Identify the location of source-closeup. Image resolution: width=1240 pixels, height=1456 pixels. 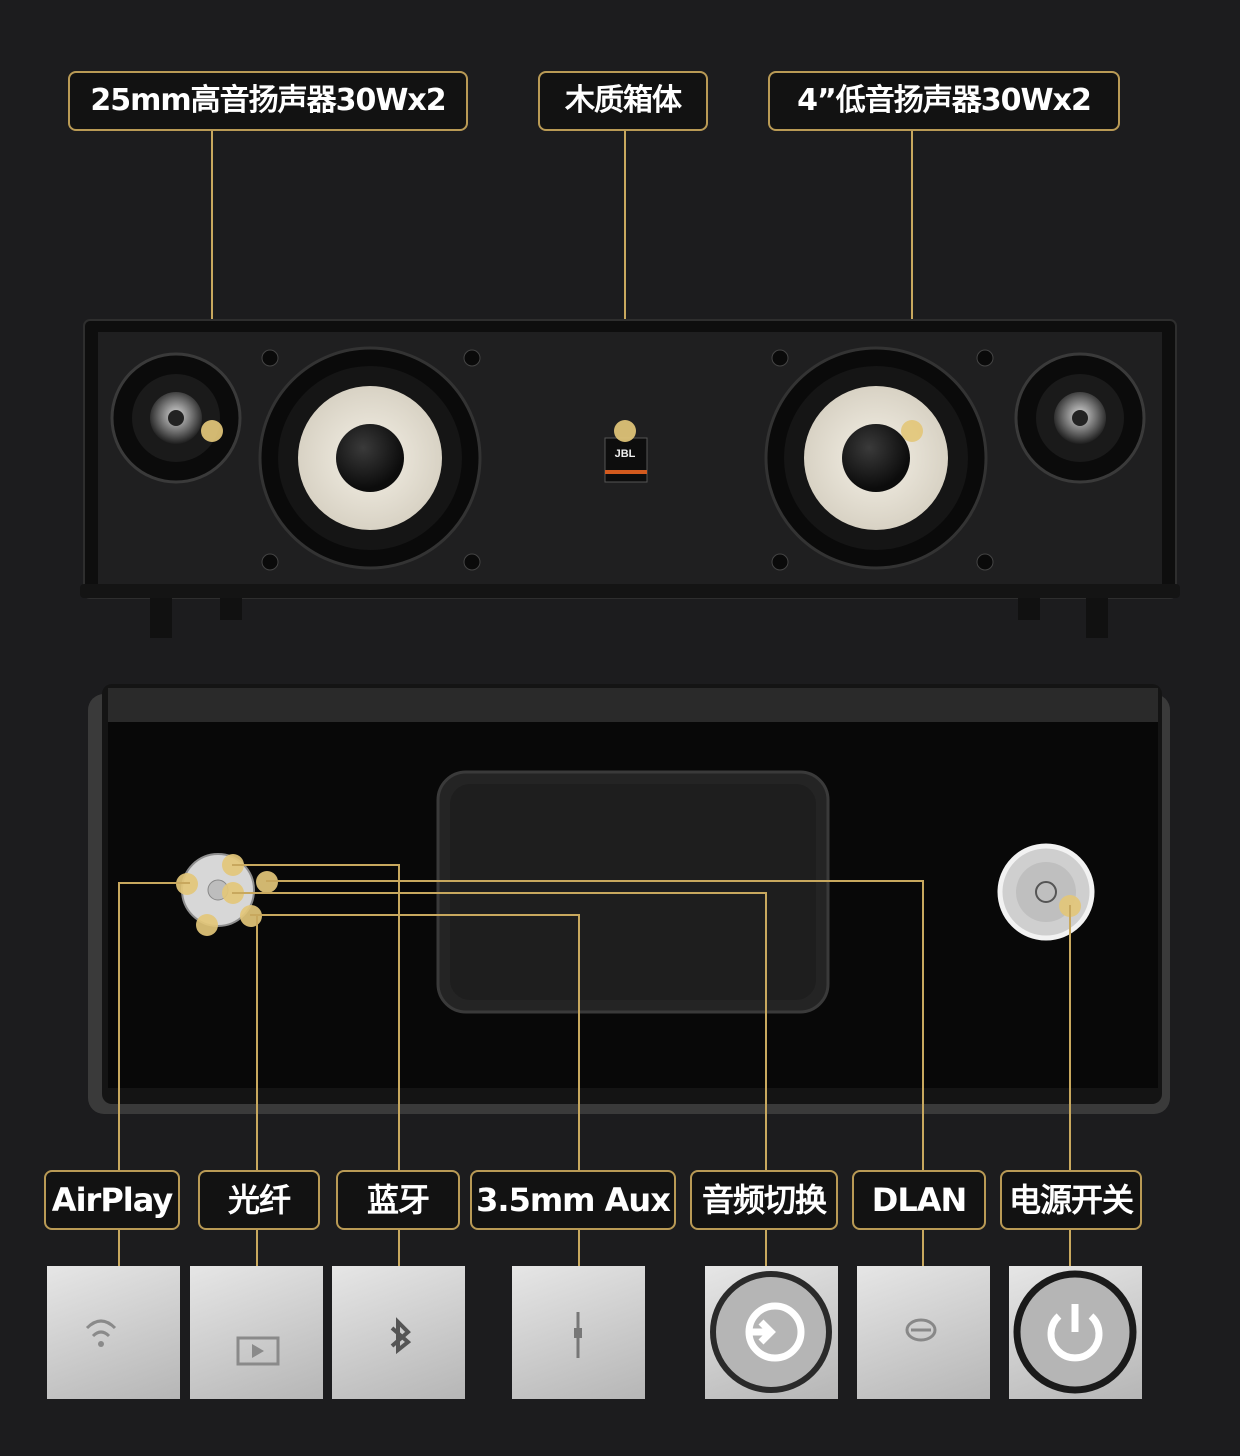
(771, 1332).